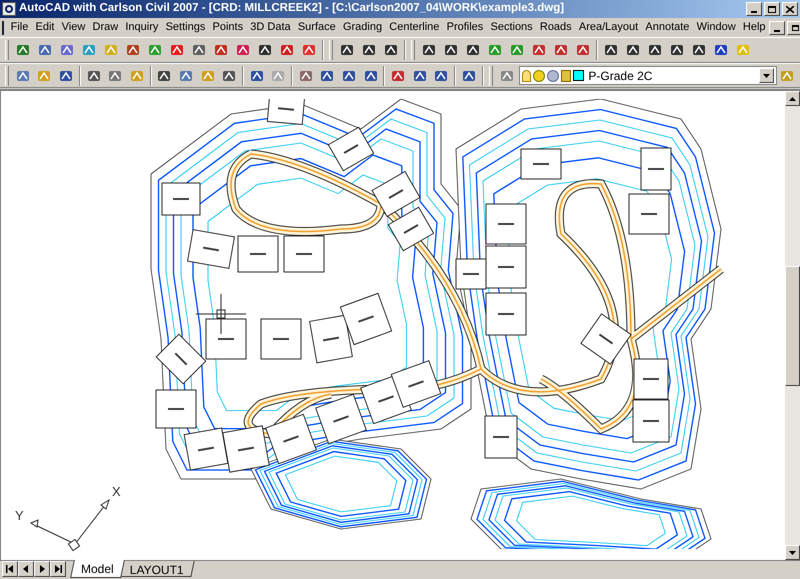 This screenshot has width=800, height=579. What do you see at coordinates (292, 8) in the screenshot?
I see `window-title: AutoCAD with Carlson Civil 2007 - [CRD: MILLCREEK2] - [C:\Carlson2007_04\WORK\example3.dwg]` at bounding box center [292, 8].